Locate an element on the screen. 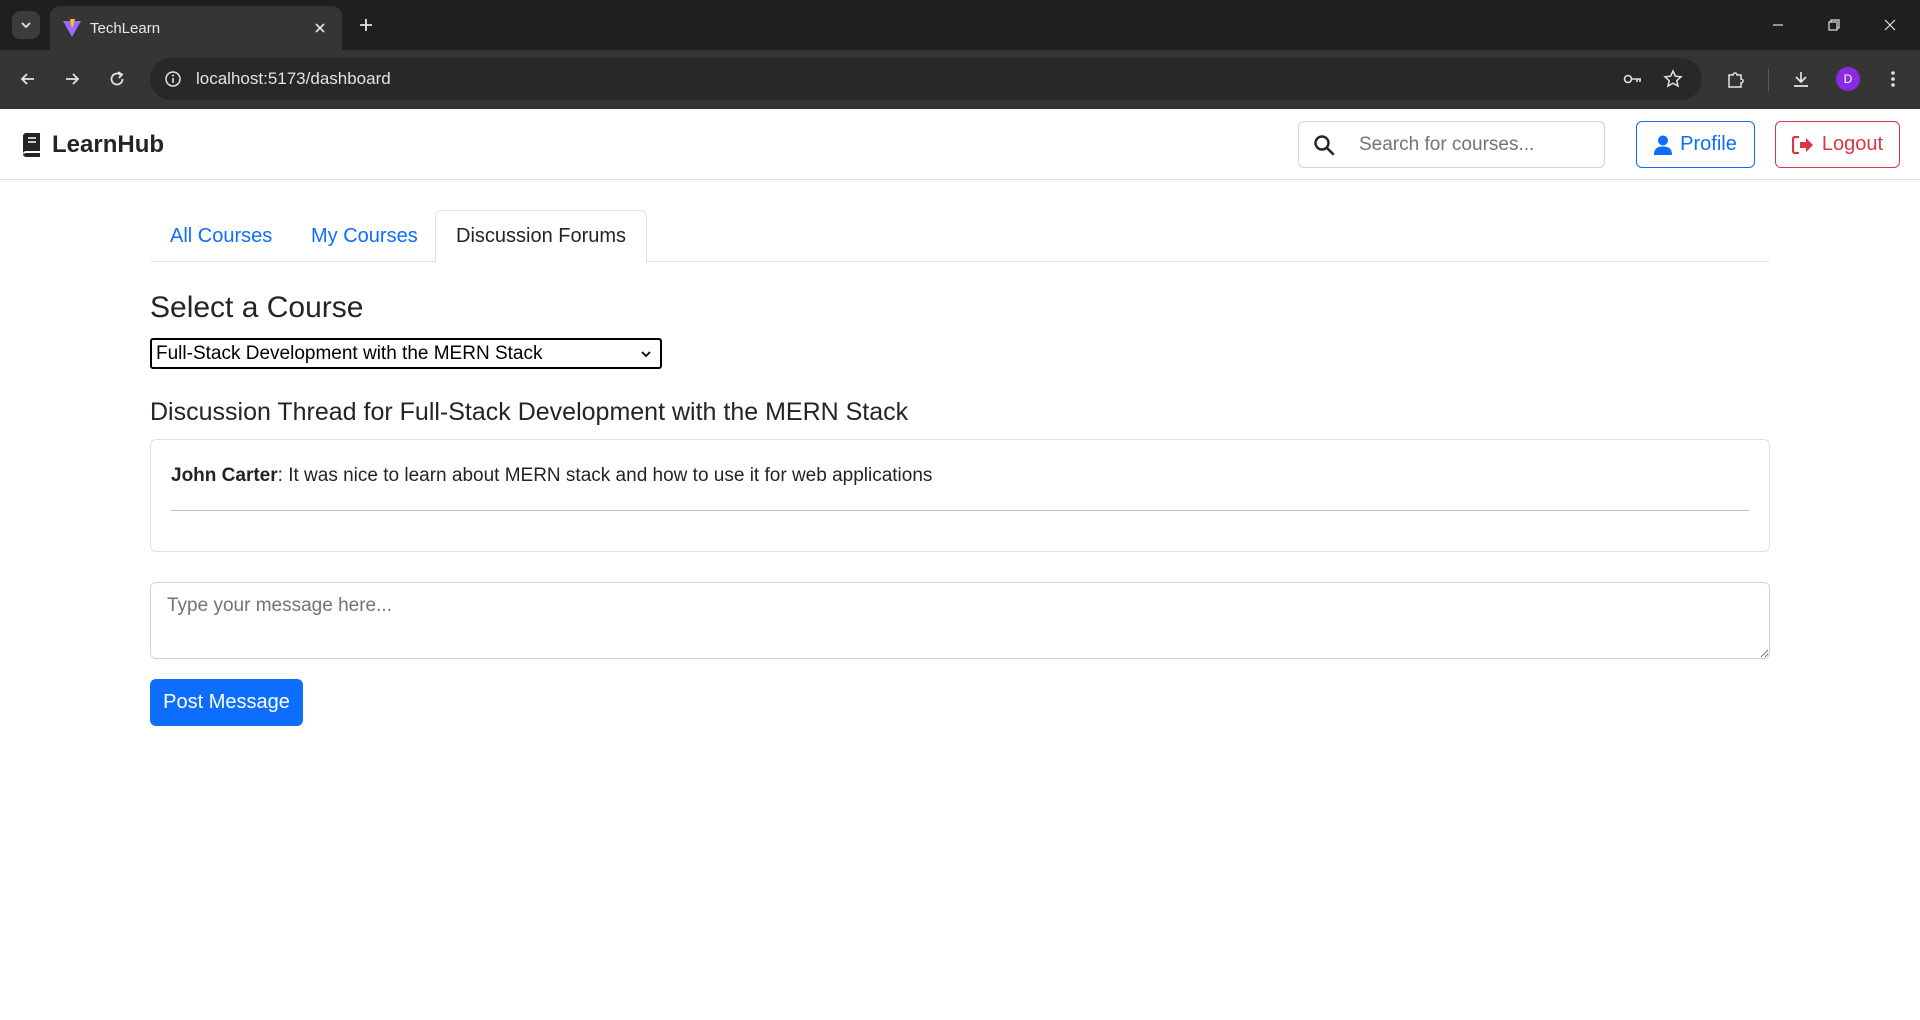 The width and height of the screenshot is (1920, 1020). back-button is located at coordinates (28, 79).